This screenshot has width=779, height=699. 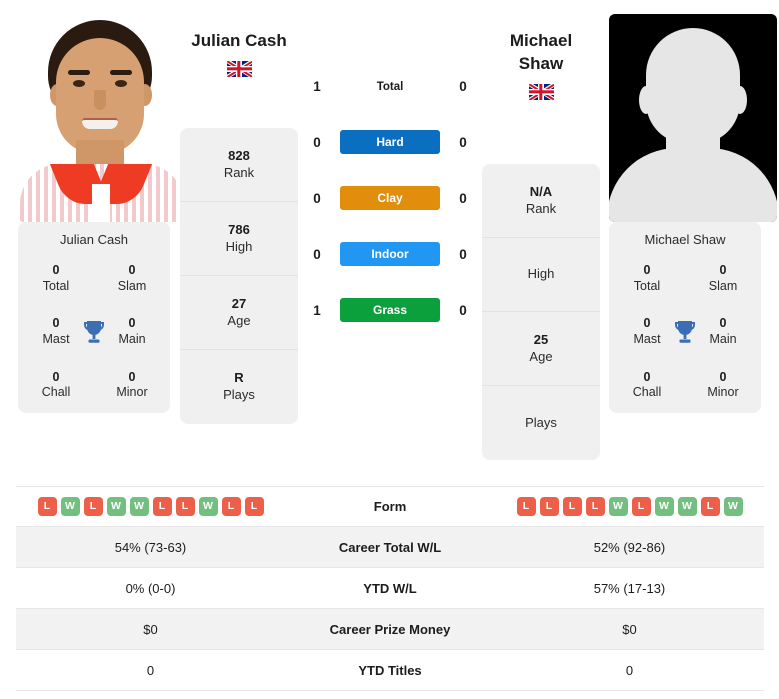 I want to click on stat-rank: 828 Rank, so click(x=239, y=165).